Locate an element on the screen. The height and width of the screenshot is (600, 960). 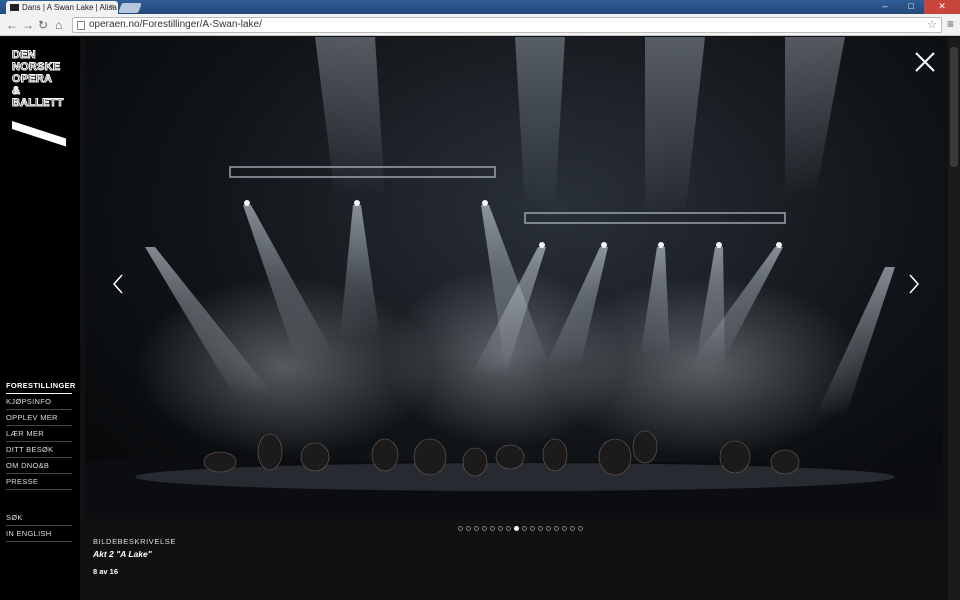
minimize-button: – is located at coordinates (885, 7).